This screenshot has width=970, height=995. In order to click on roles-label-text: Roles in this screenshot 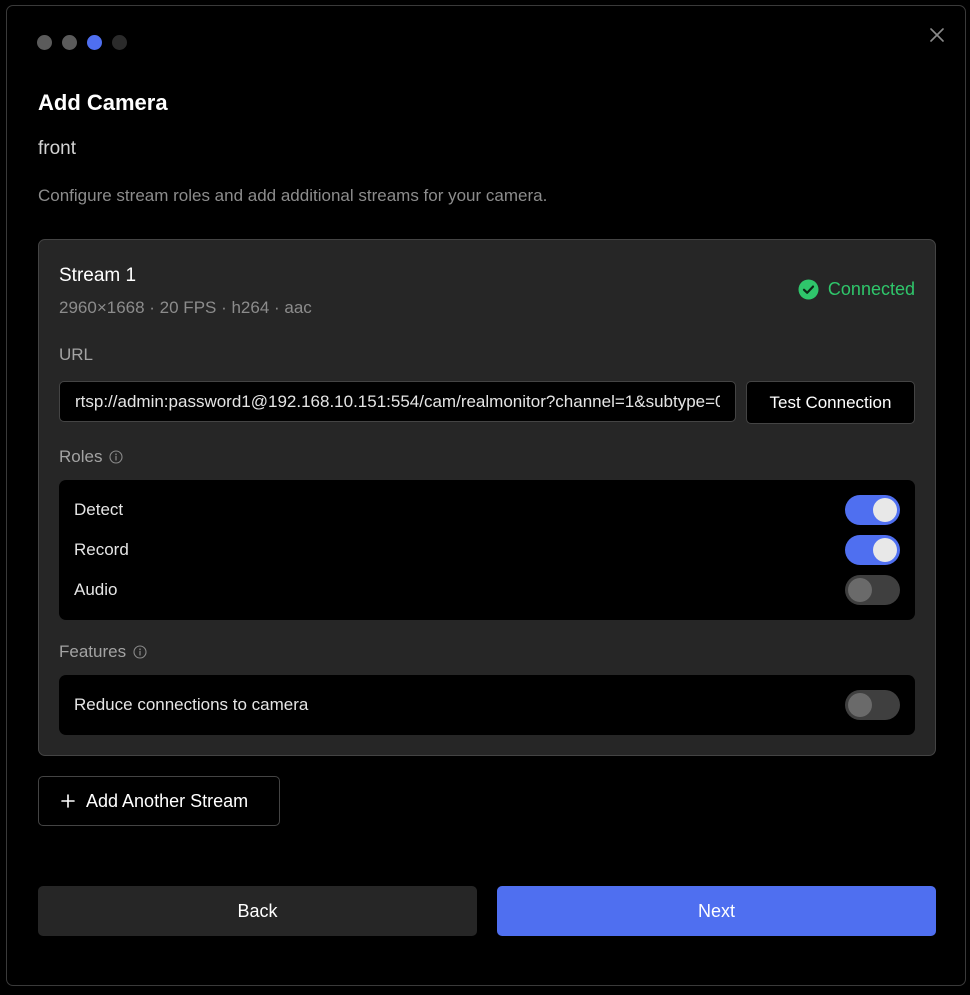, I will do `click(81, 456)`.